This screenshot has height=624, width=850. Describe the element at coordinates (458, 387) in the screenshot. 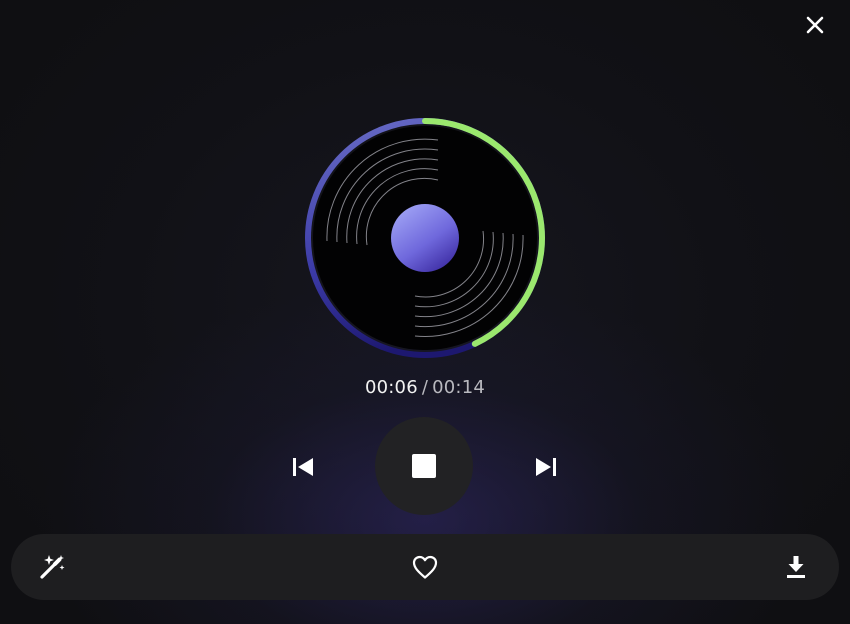

I see `total-time: 00:14` at that location.